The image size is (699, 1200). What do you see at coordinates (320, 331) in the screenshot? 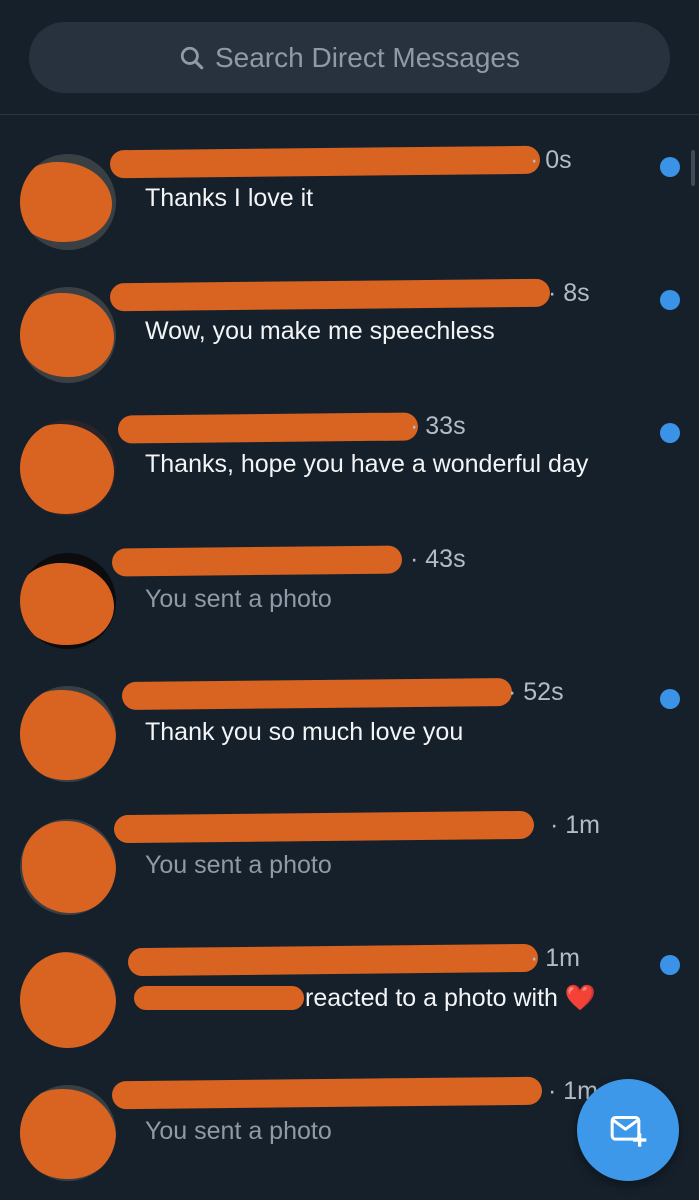
I see `message-preview: Wow, you make me speechless` at bounding box center [320, 331].